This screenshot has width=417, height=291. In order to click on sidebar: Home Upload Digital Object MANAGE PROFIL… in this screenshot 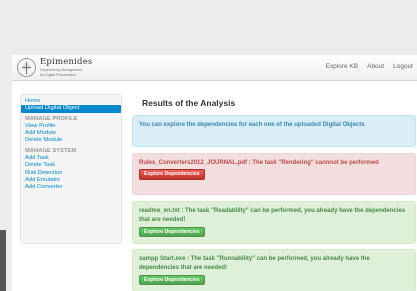, I will do `click(71, 169)`.